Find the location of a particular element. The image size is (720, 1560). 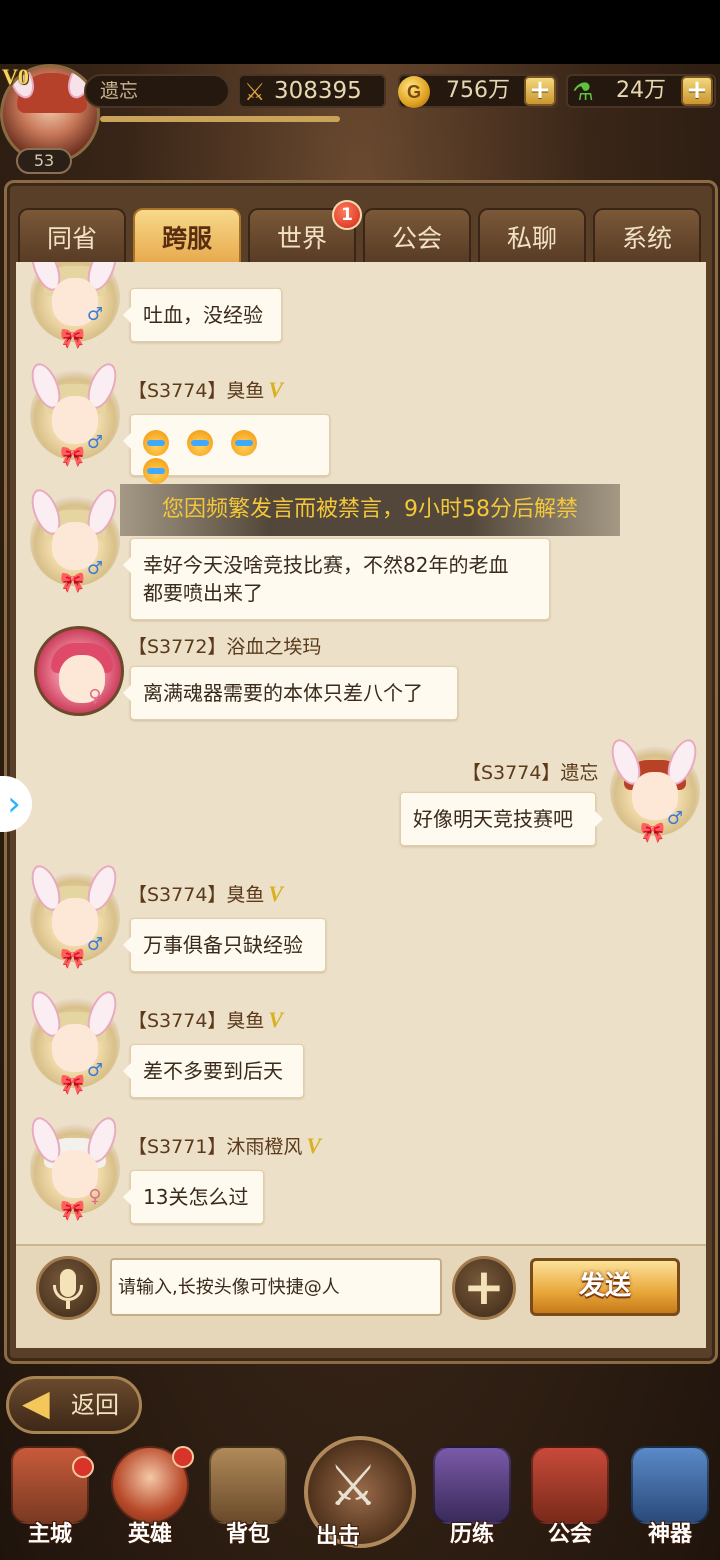

emoji-bubble is located at coordinates (226, 449).